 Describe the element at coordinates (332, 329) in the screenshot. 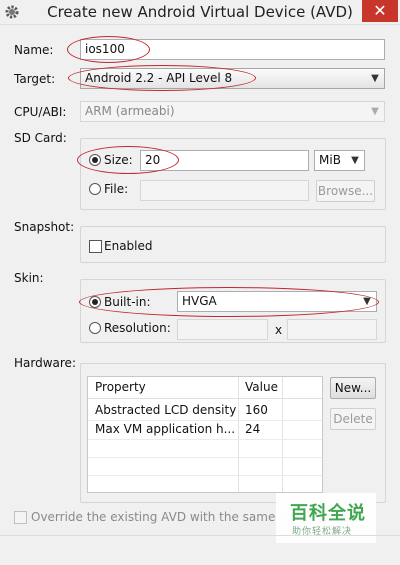

I see `resolution-height-input` at that location.